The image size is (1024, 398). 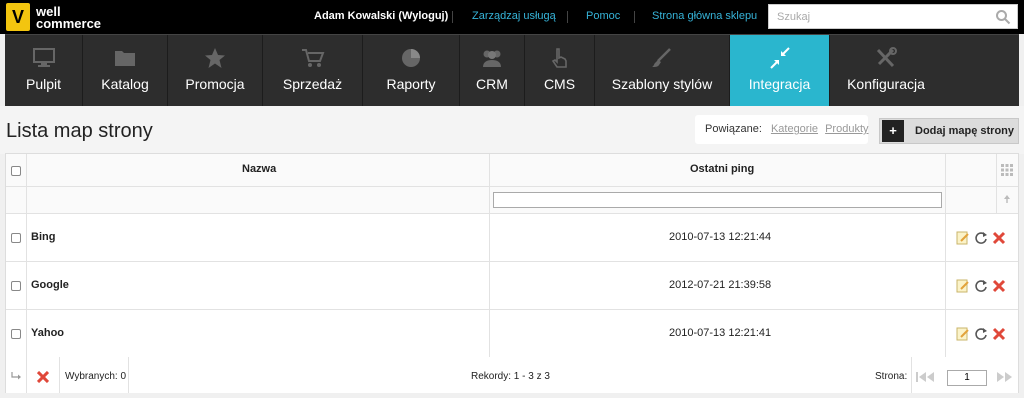 I want to click on records-count: Rekordy: 1 - 3 z 3, so click(x=510, y=376).